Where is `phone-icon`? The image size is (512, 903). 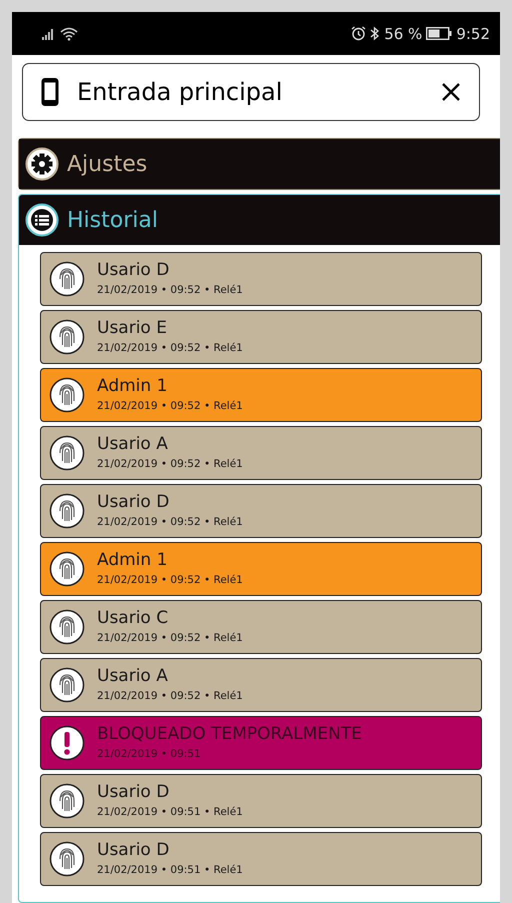 phone-icon is located at coordinates (50, 92).